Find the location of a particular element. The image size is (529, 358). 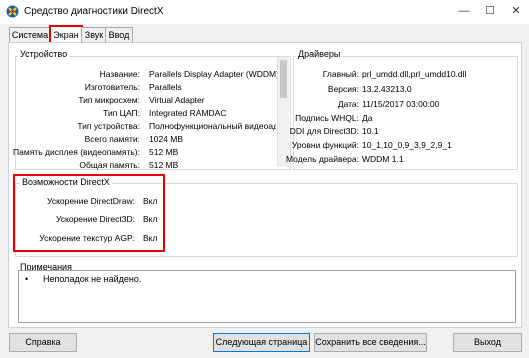

close-button: ✕ is located at coordinates (516, 11).